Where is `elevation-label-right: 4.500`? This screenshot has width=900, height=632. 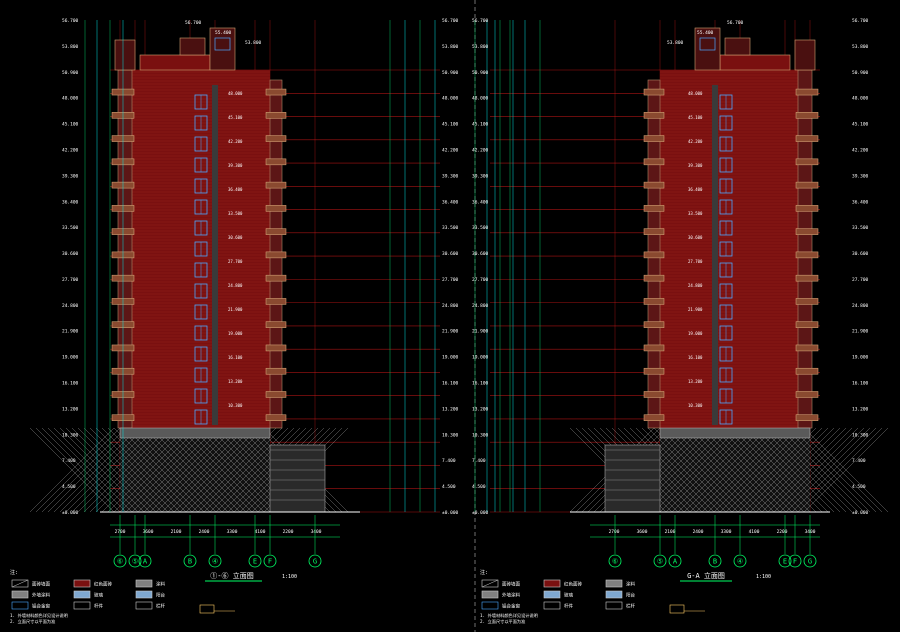 elevation-label-right: 4.500 is located at coordinates (859, 487).